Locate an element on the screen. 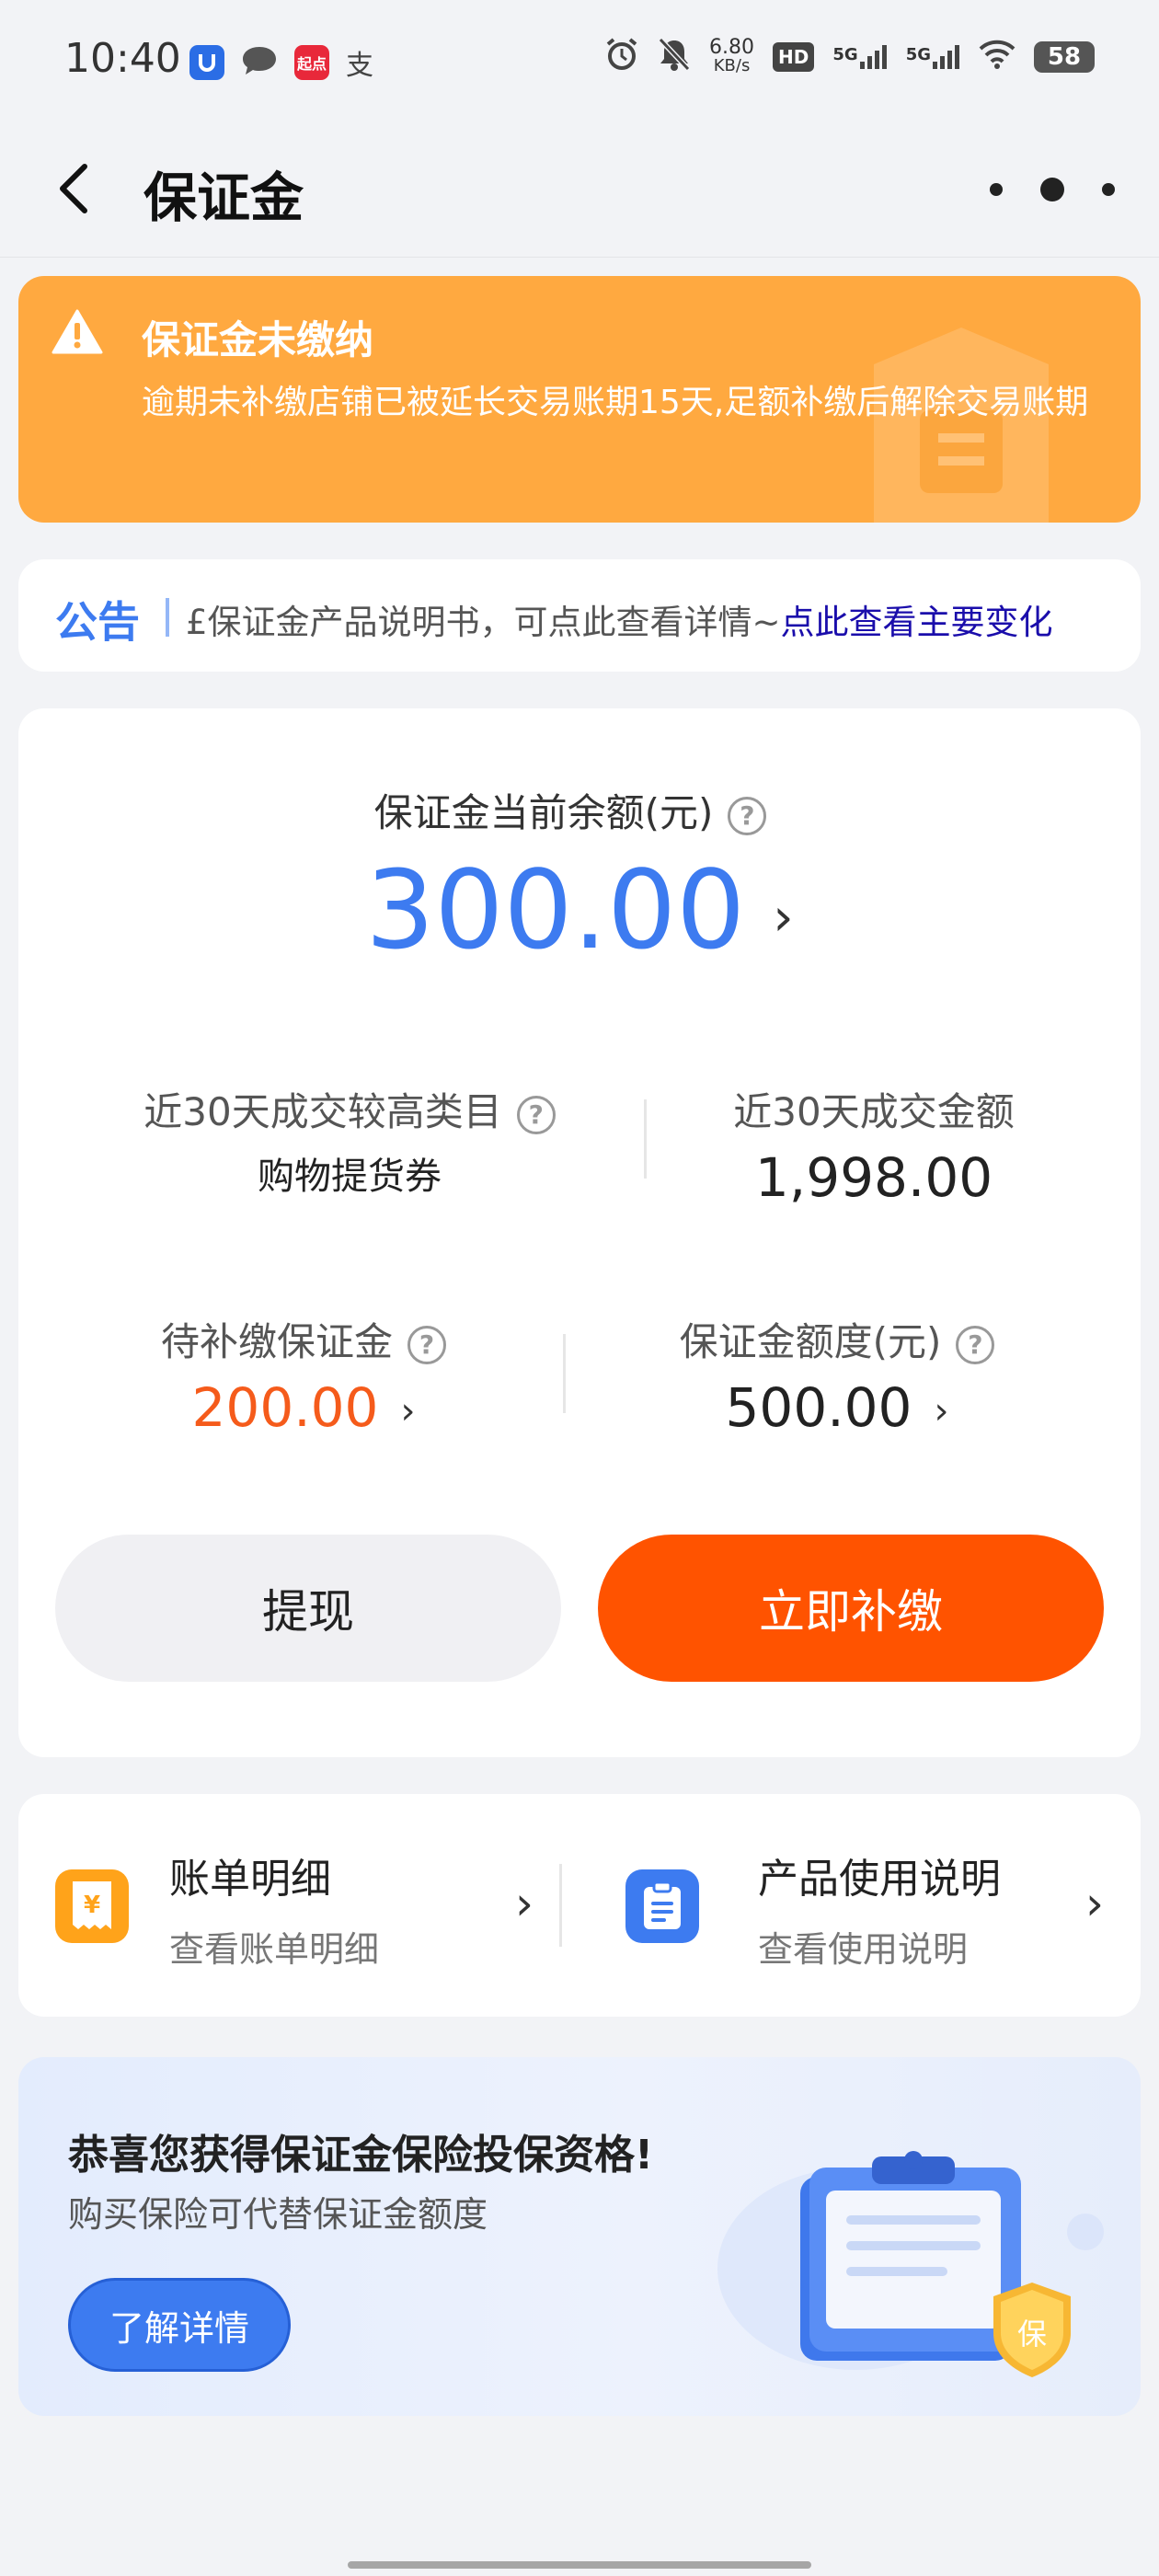  pay-now-button: 立即补缴 is located at coordinates (851, 1608).